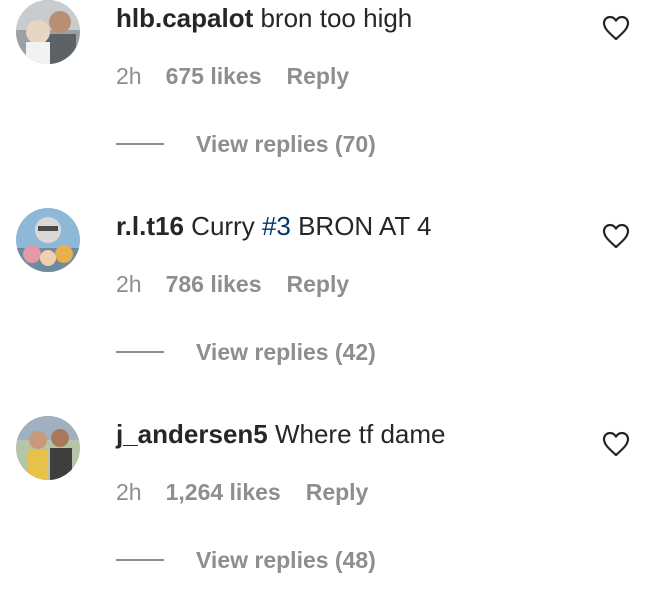 The width and height of the screenshot is (648, 616). Describe the element at coordinates (286, 560) in the screenshot. I see `view-replies-button: View replies (48)` at that location.